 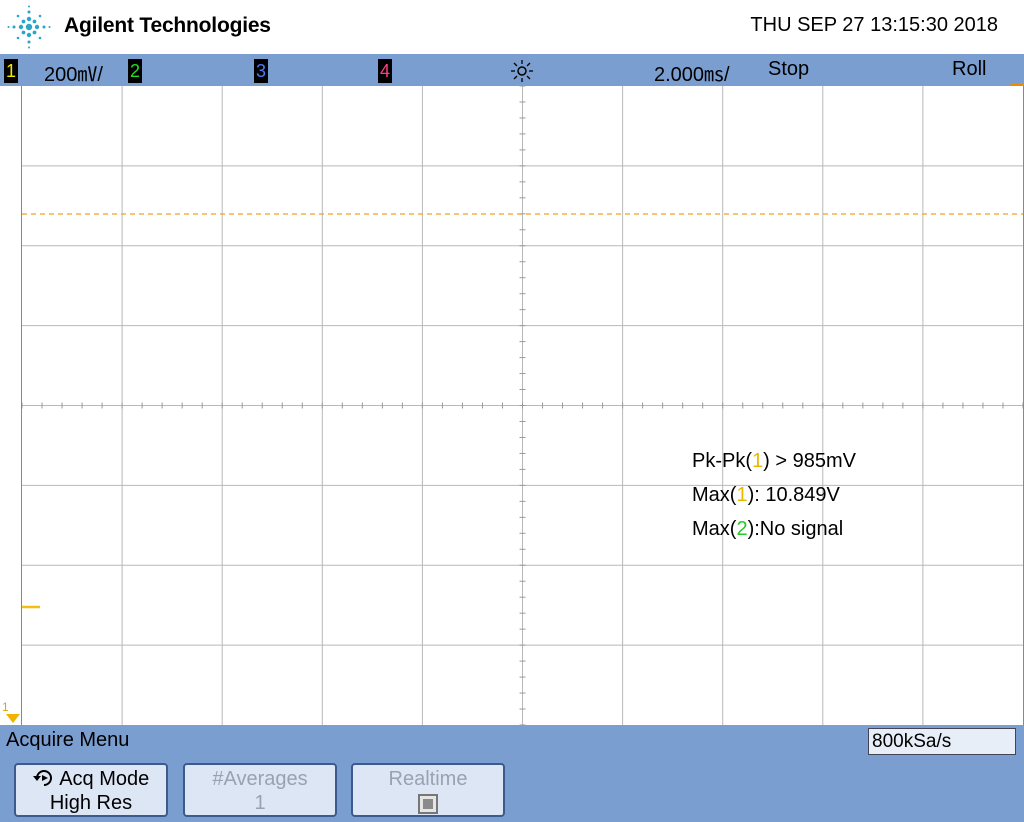 I want to click on trigger-sun-icon, so click(x=522, y=71).